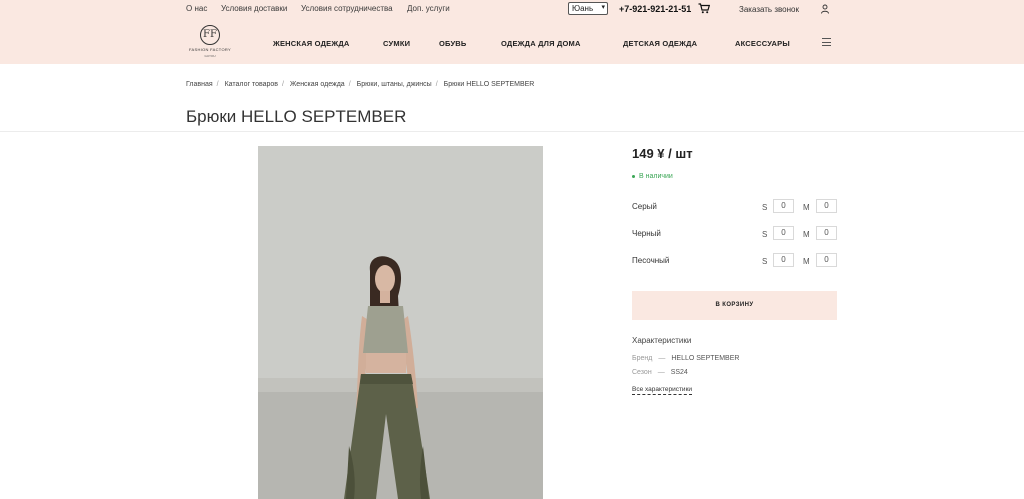  I want to click on cooperation-link: Условия сотрудничества, so click(347, 8).